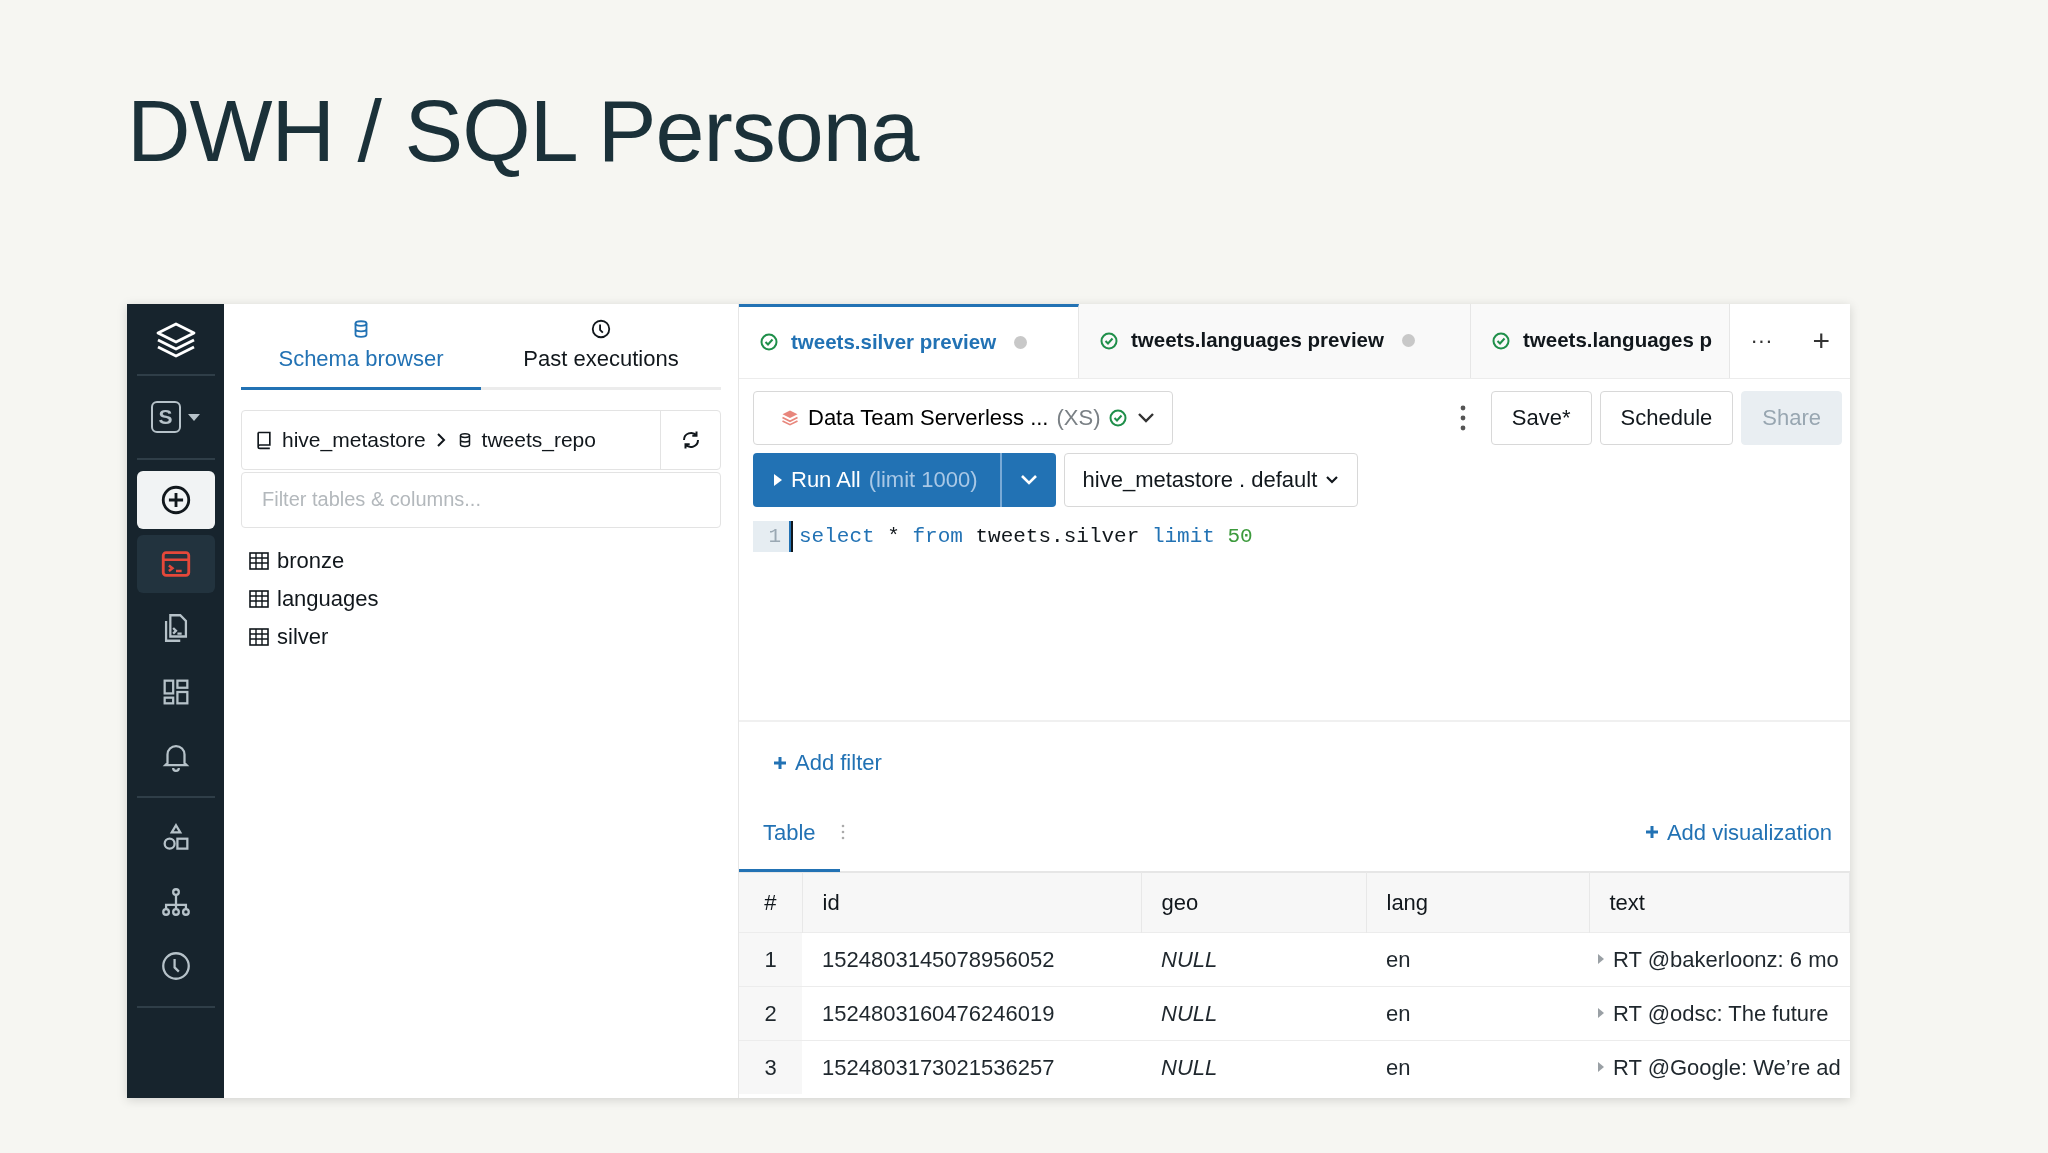 The image size is (2048, 1153). I want to click on editor-tab: tweets.silver preview, so click(909, 340).